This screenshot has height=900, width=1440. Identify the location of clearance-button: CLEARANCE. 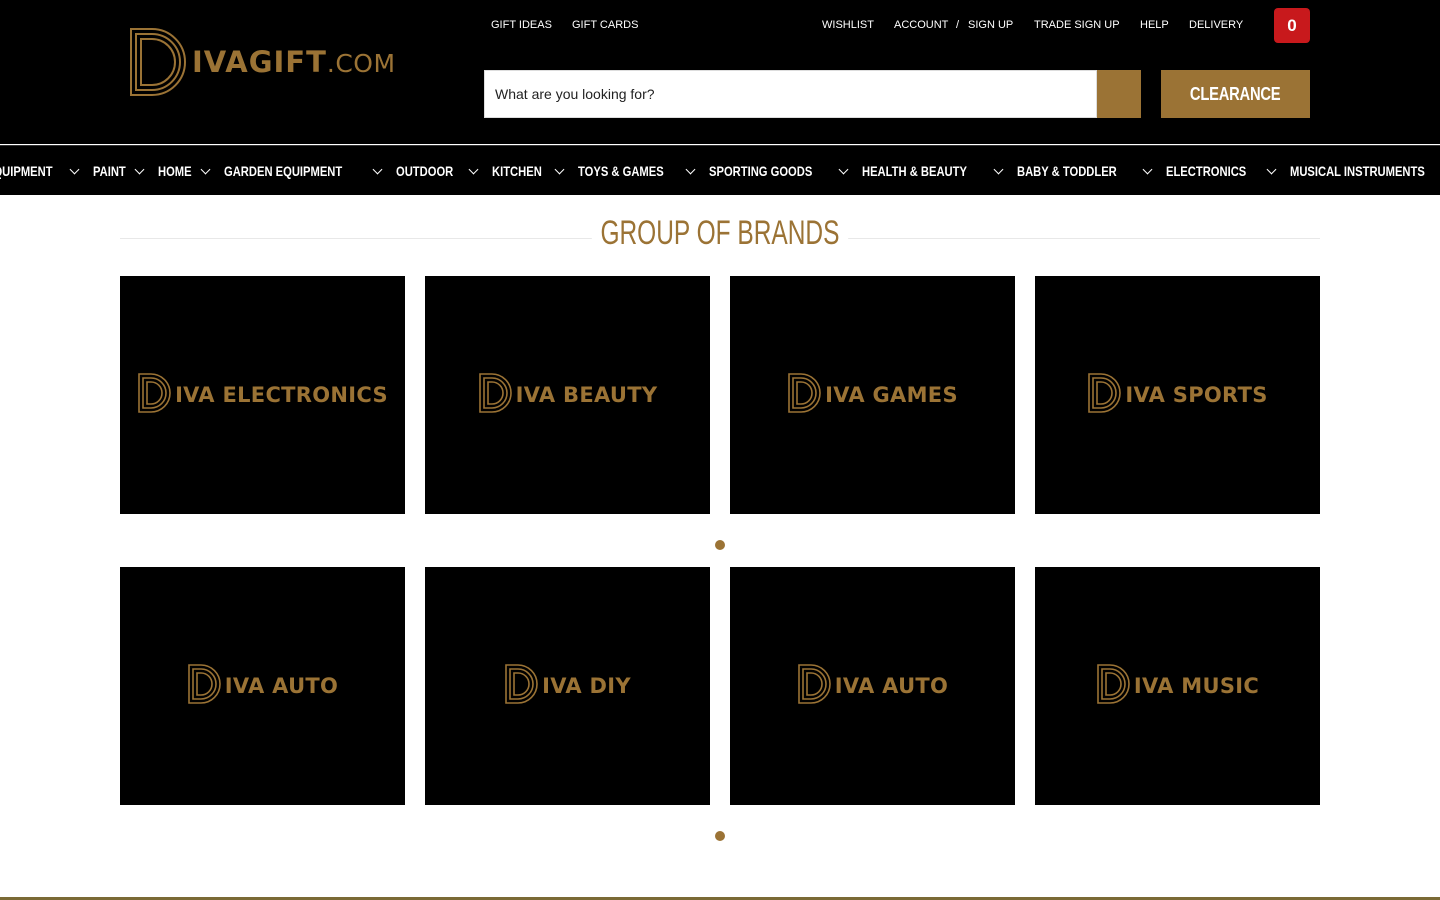
(1235, 94).